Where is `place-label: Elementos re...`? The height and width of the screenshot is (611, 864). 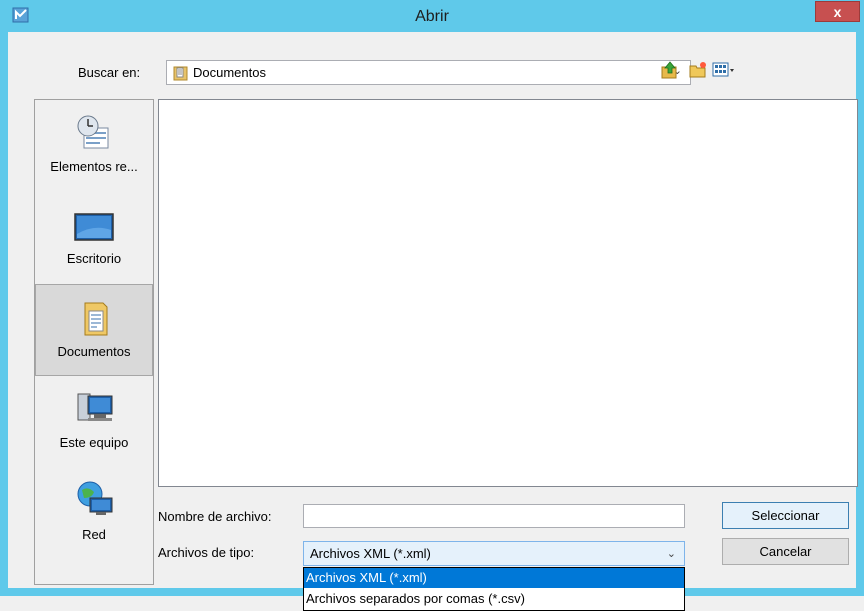 place-label: Elementos re... is located at coordinates (94, 166).